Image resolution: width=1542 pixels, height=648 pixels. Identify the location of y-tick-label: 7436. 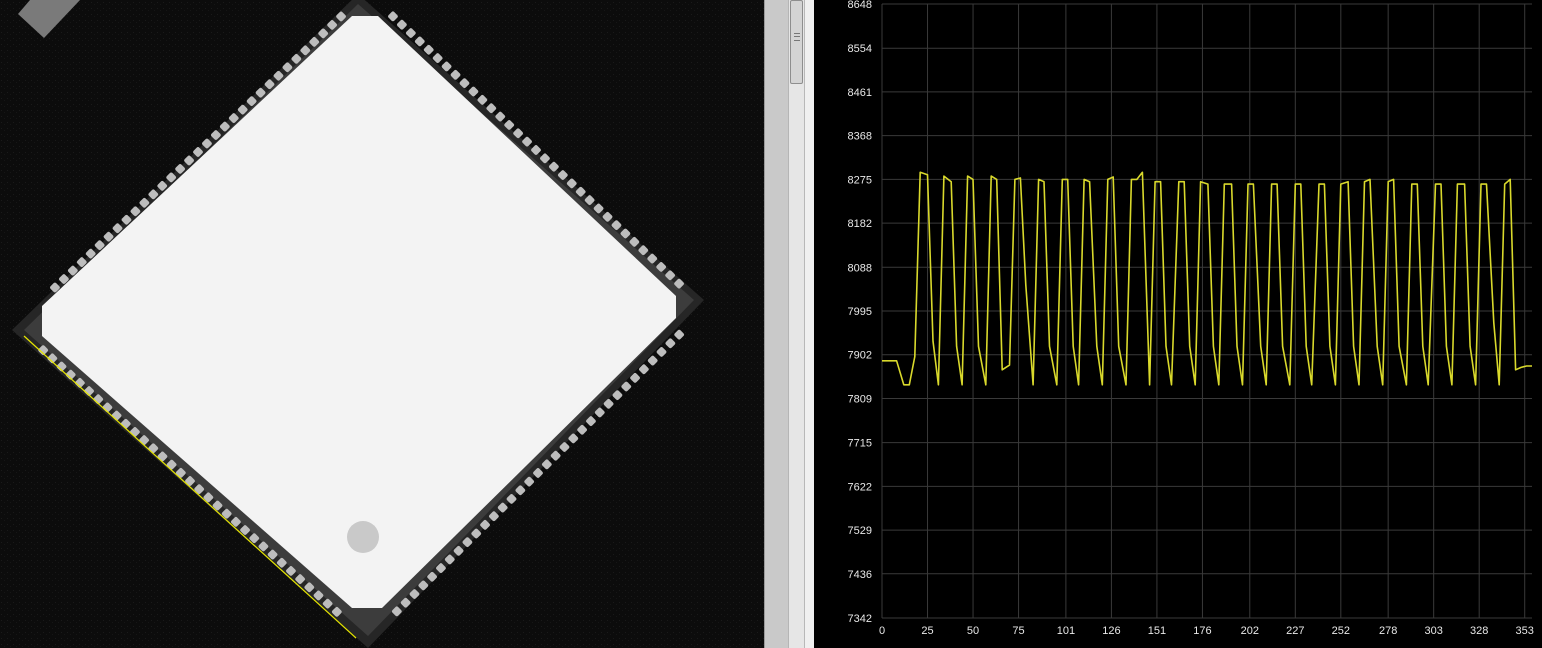
(860, 575).